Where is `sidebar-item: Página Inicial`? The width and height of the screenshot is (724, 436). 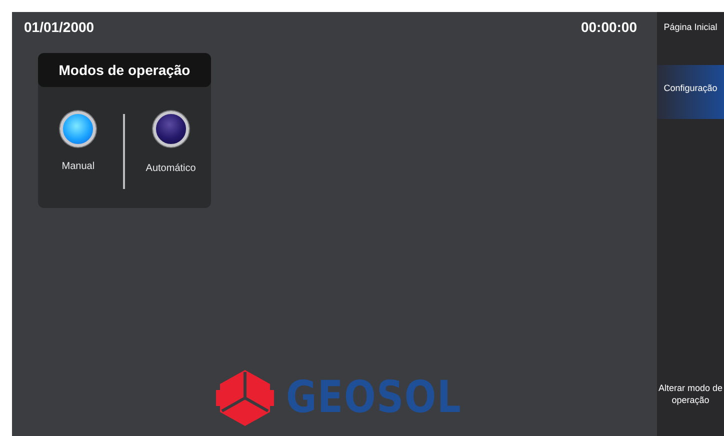
sidebar-item: Página Inicial is located at coordinates (690, 30).